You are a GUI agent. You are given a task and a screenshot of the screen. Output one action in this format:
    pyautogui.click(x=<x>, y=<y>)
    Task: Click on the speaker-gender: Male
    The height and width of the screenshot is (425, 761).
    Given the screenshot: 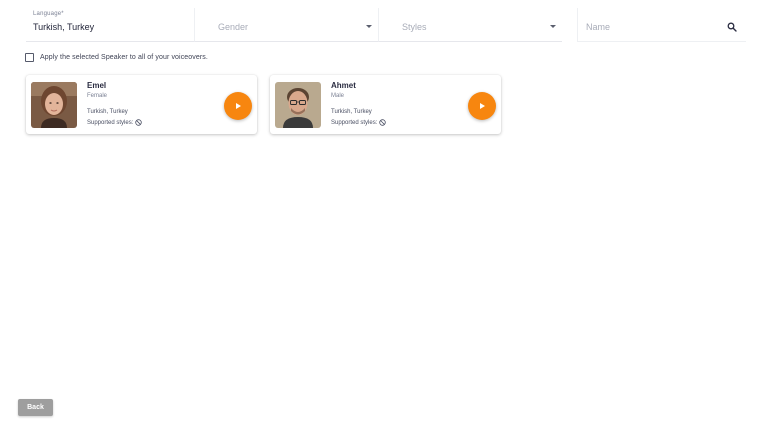 What is the action you would take?
    pyautogui.click(x=338, y=96)
    